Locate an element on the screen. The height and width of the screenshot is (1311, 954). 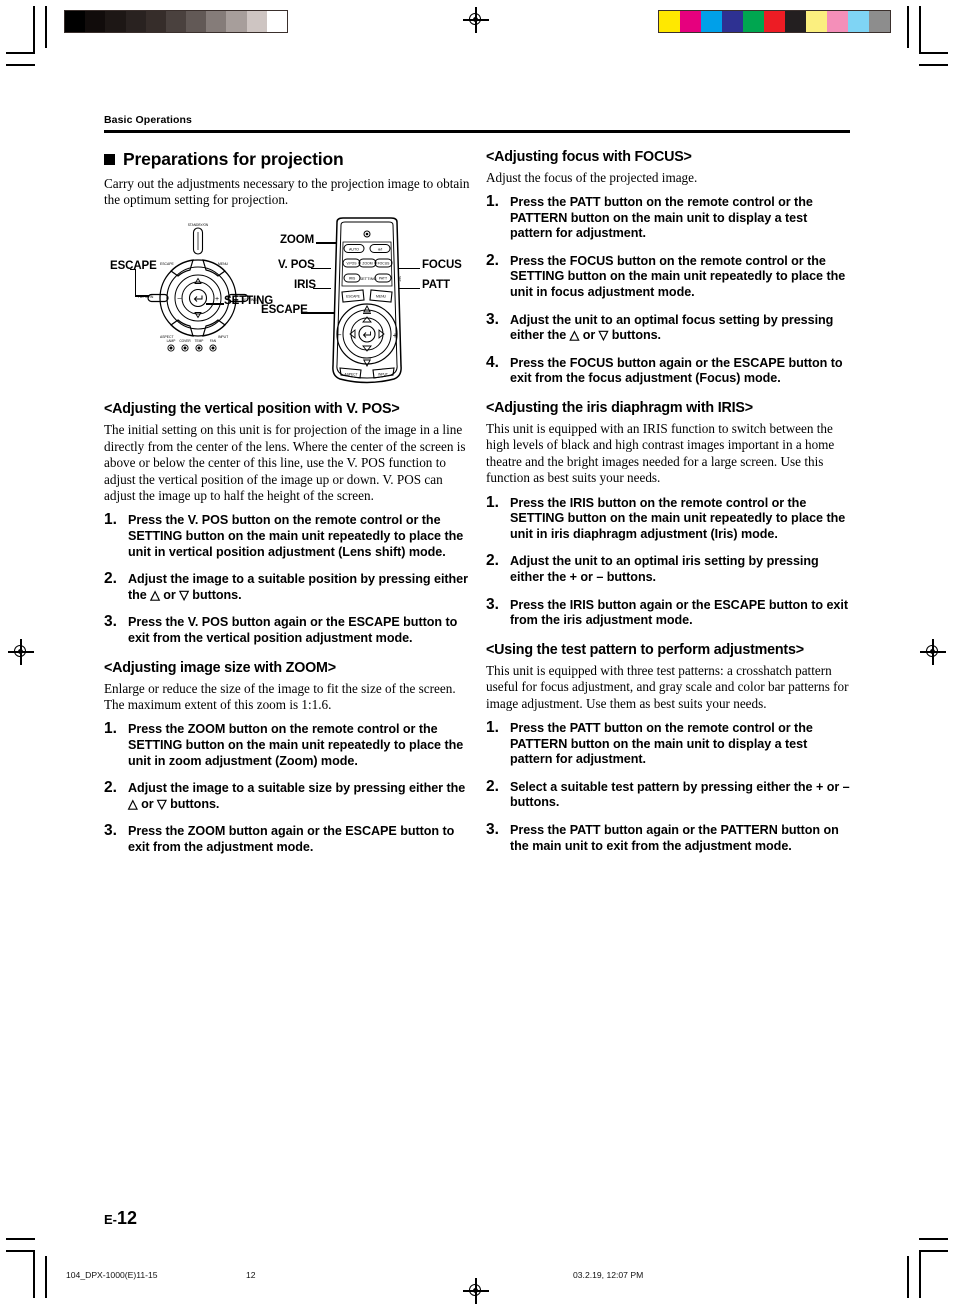
crop-mark-br-vert2 is located at coordinates (908, 1277).